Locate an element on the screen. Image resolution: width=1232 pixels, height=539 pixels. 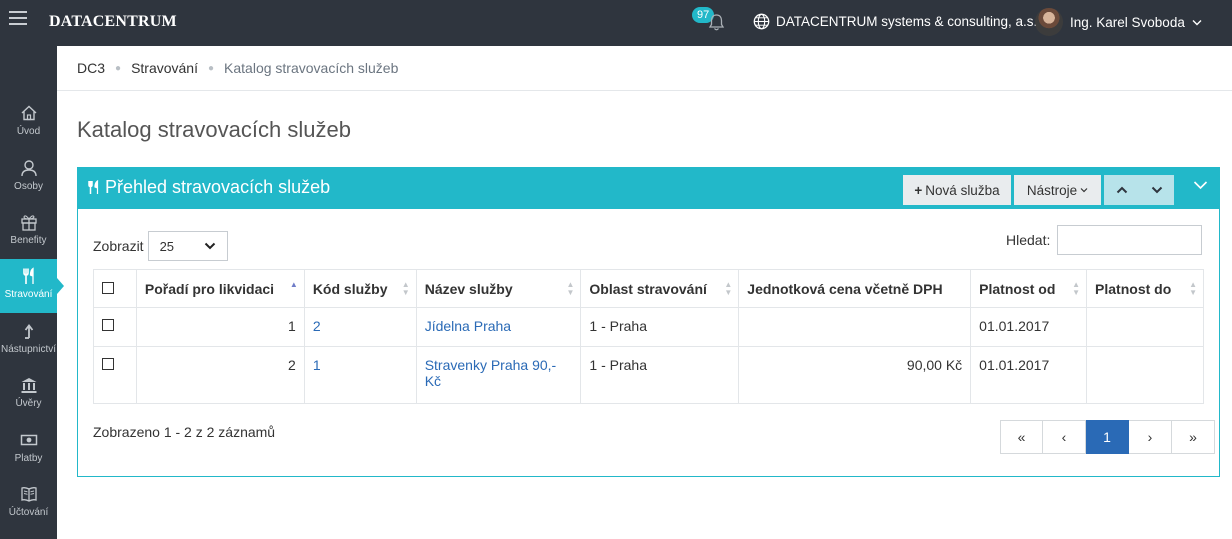
sidebar-item-label: Platby is located at coordinates (28, 458).